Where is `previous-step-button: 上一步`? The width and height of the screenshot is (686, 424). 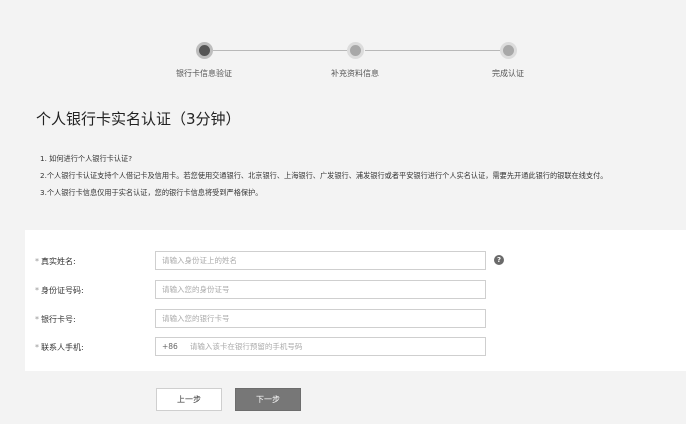 previous-step-button: 上一步 is located at coordinates (189, 399).